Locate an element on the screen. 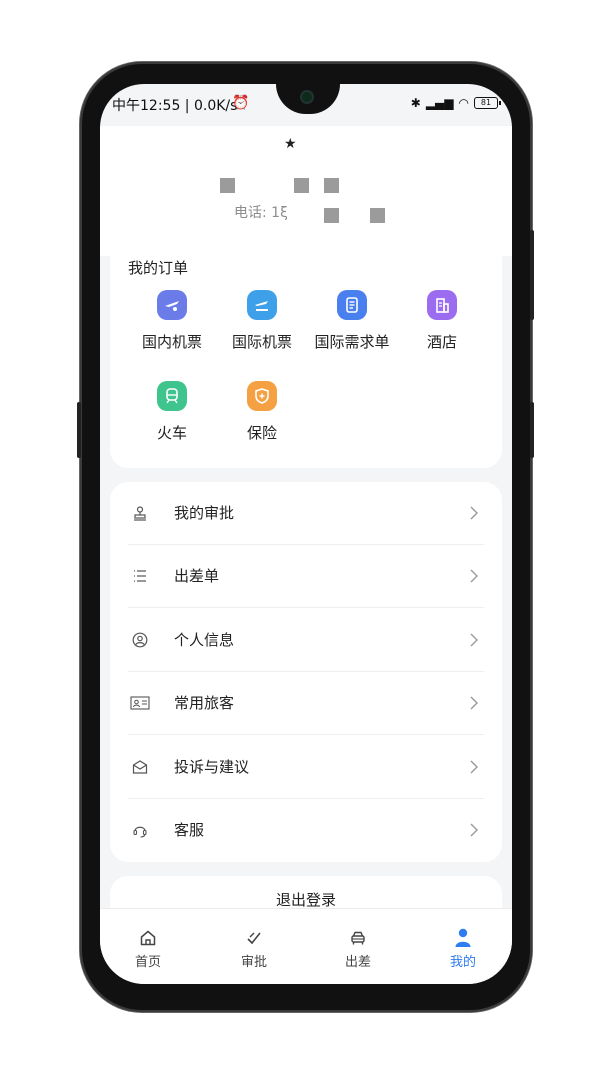 The width and height of the screenshot is (607, 1080). menu-item-approval: 我的审批 is located at coordinates (306, 513).